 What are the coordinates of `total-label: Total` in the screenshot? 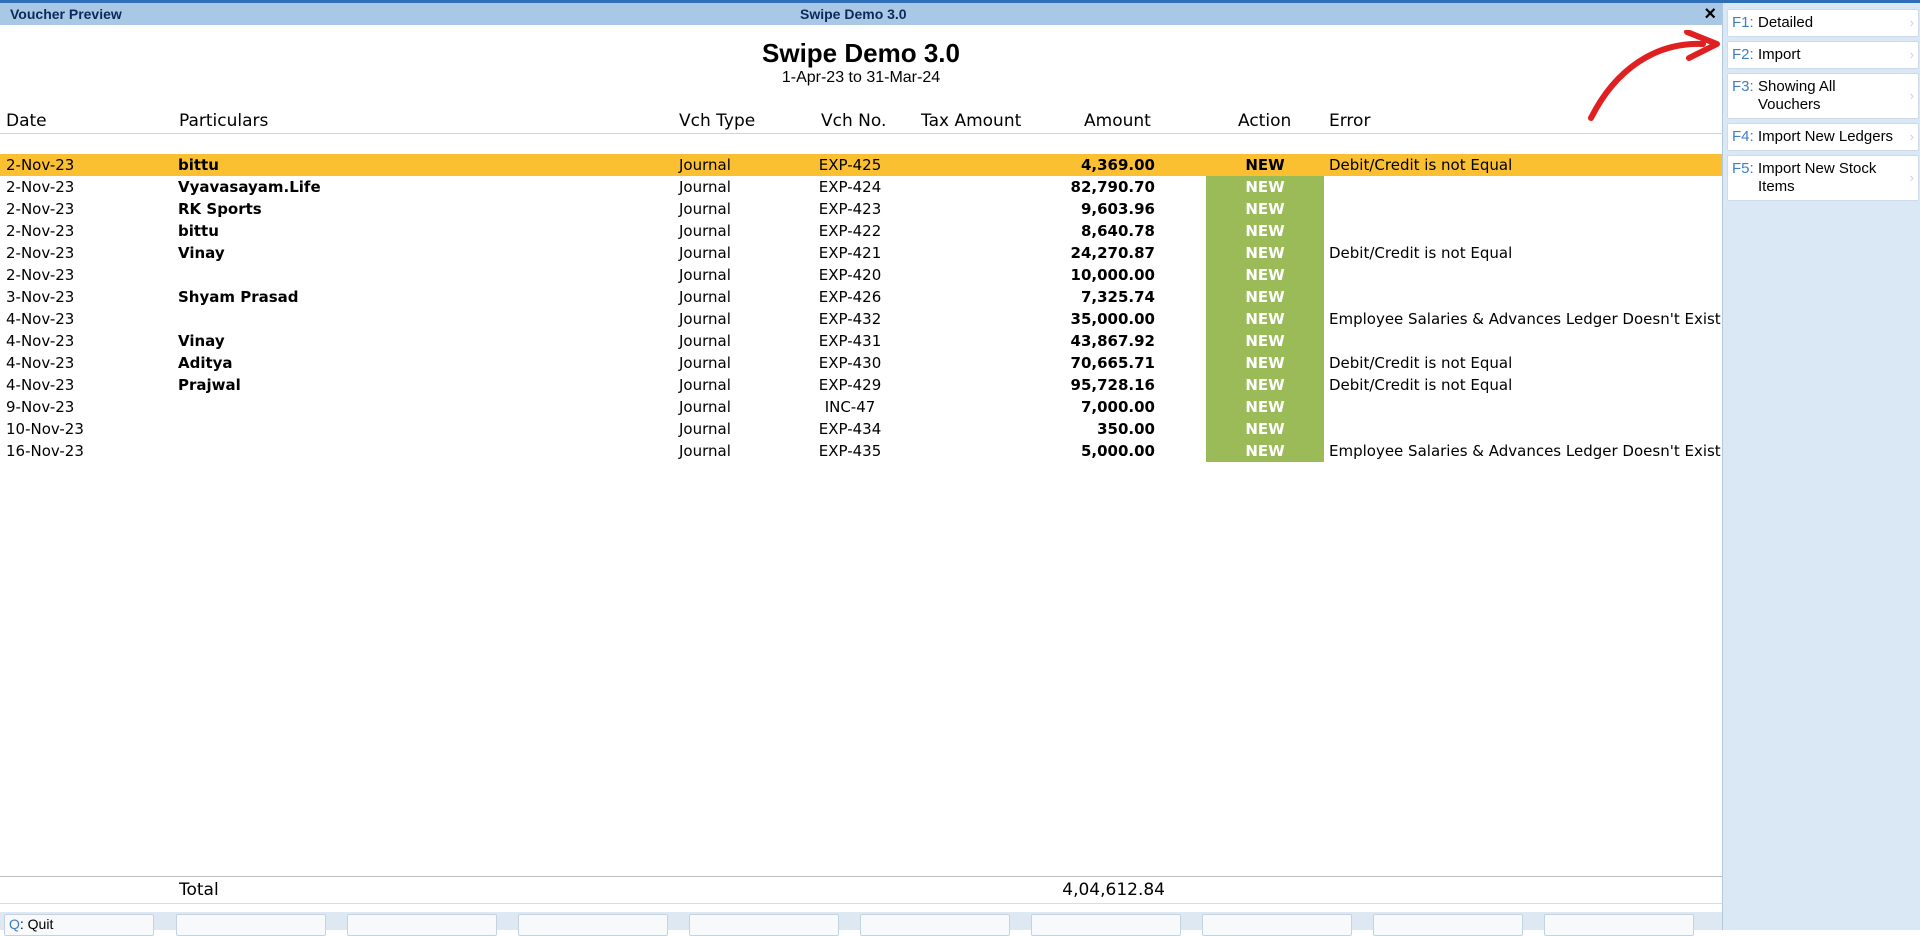 It's located at (199, 890).